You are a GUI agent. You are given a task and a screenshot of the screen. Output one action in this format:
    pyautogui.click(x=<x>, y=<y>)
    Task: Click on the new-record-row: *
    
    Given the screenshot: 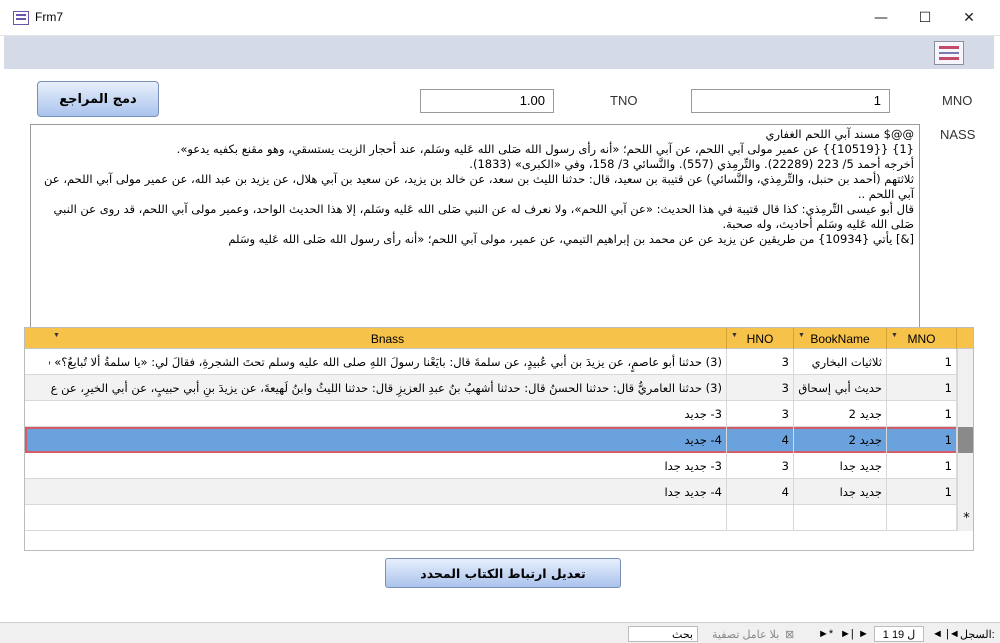 What is the action you would take?
    pyautogui.click(x=499, y=518)
    